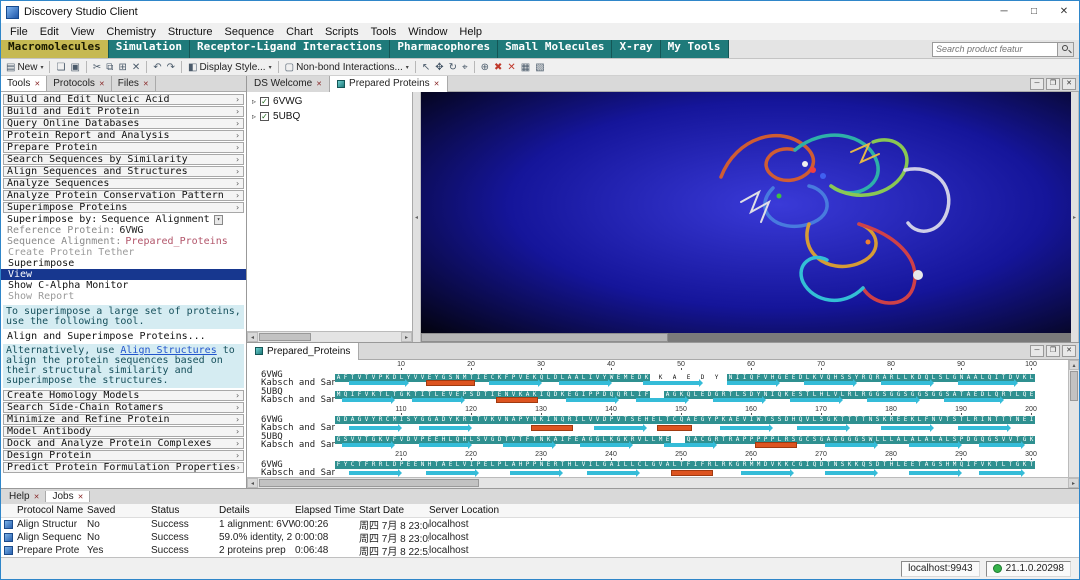 The width and height of the screenshot is (1080, 580). I want to click on sequence-vertical-scrollbar: ▴, so click(1073, 418).